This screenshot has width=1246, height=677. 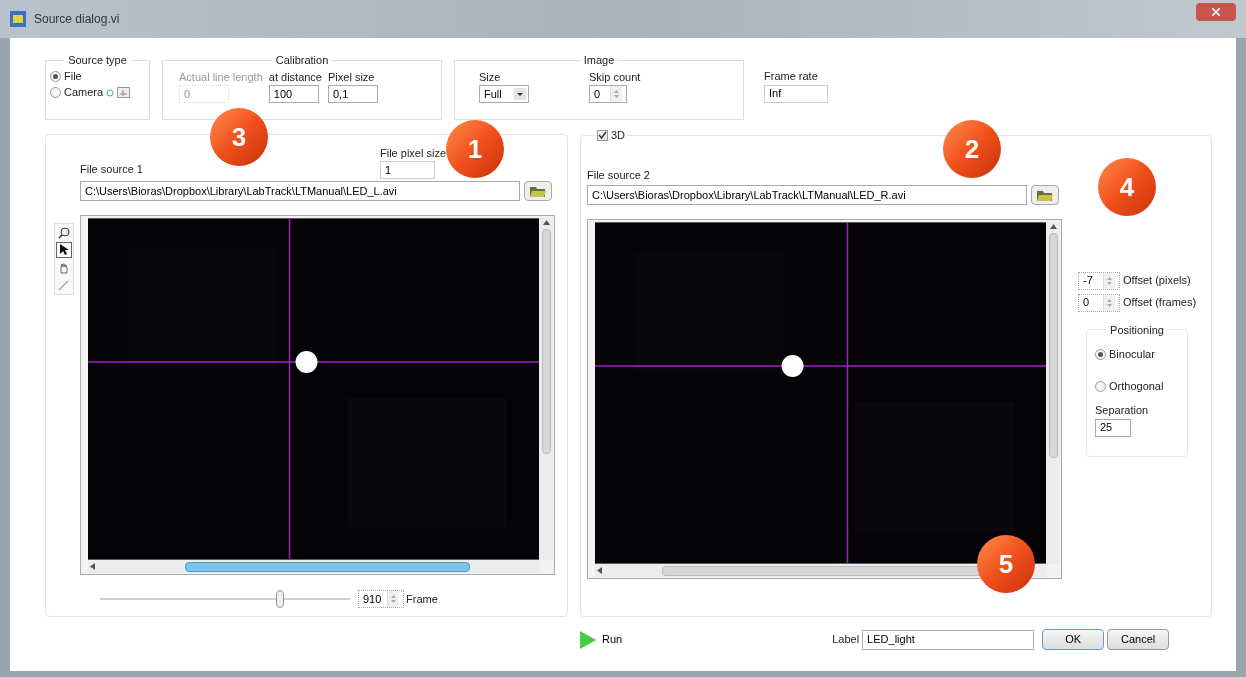 I want to click on horizontal-scrollbar, so click(x=314, y=566).